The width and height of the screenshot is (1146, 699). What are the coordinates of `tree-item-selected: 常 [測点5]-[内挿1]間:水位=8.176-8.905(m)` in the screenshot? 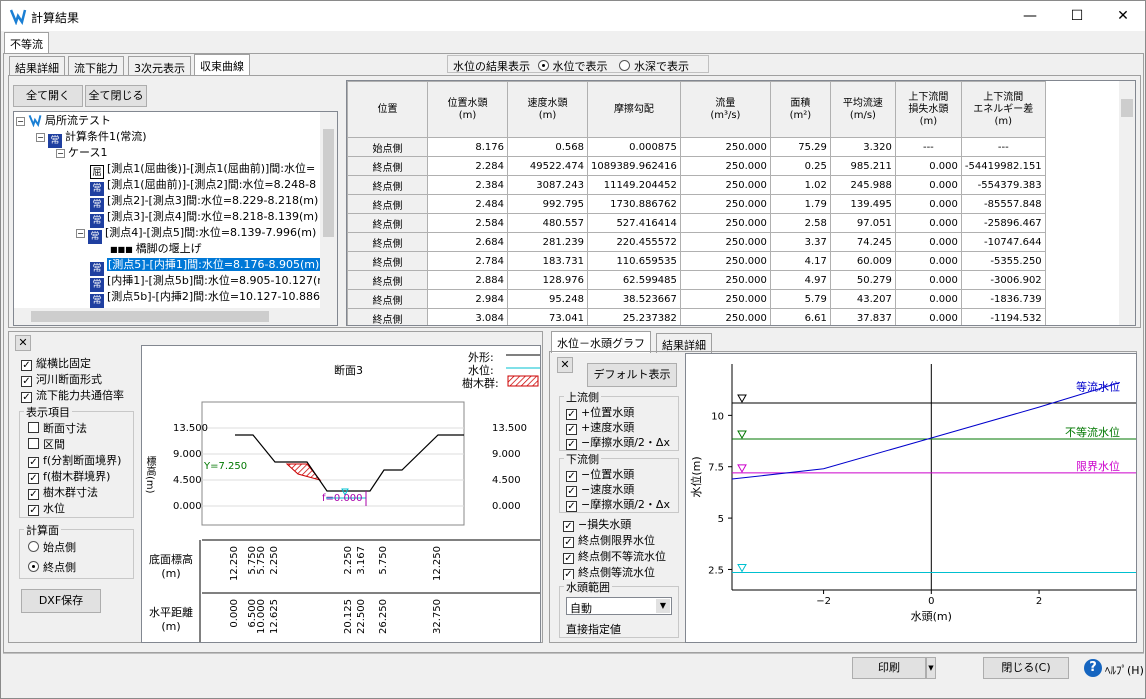 It's located at (205, 266).